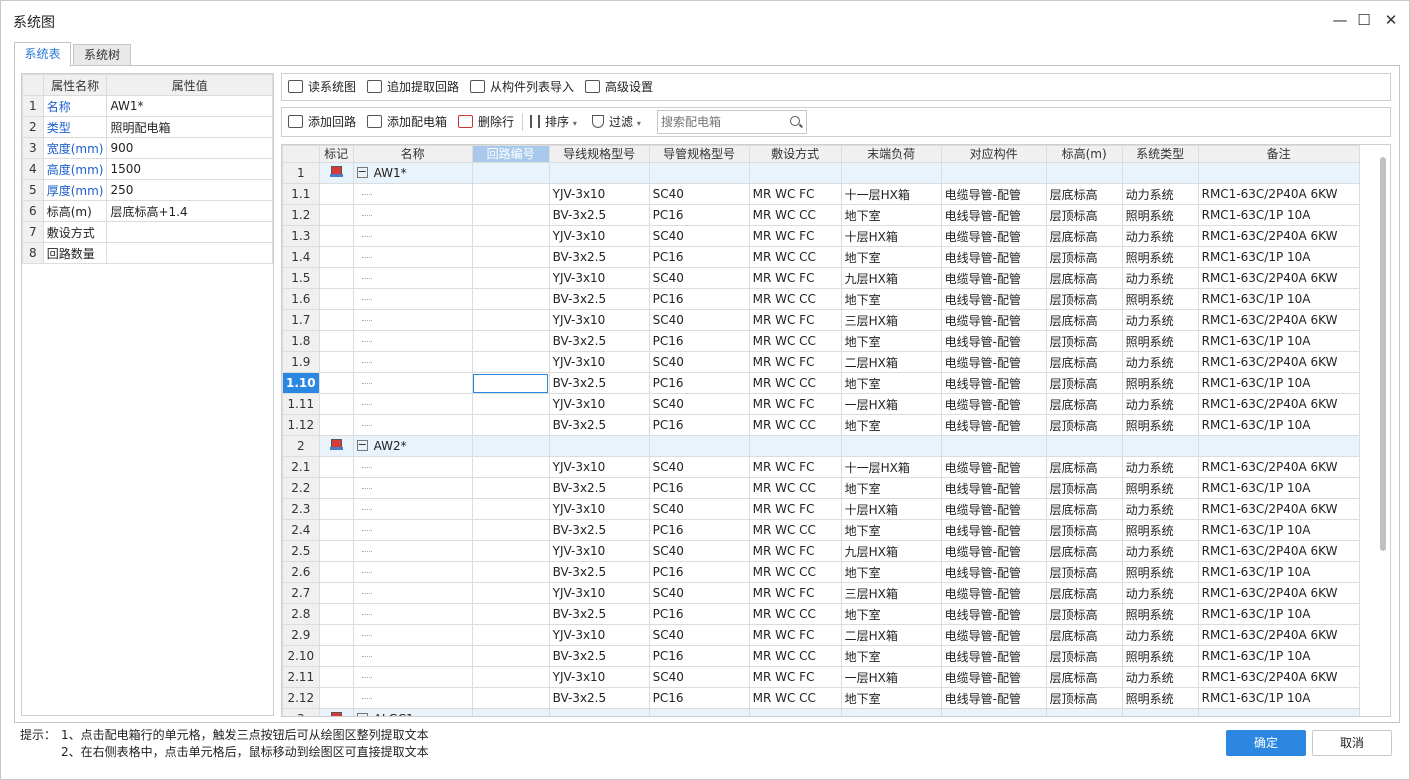 The image size is (1410, 780). Describe the element at coordinates (301, 320) in the screenshot. I see `row-index: 1.7` at that location.